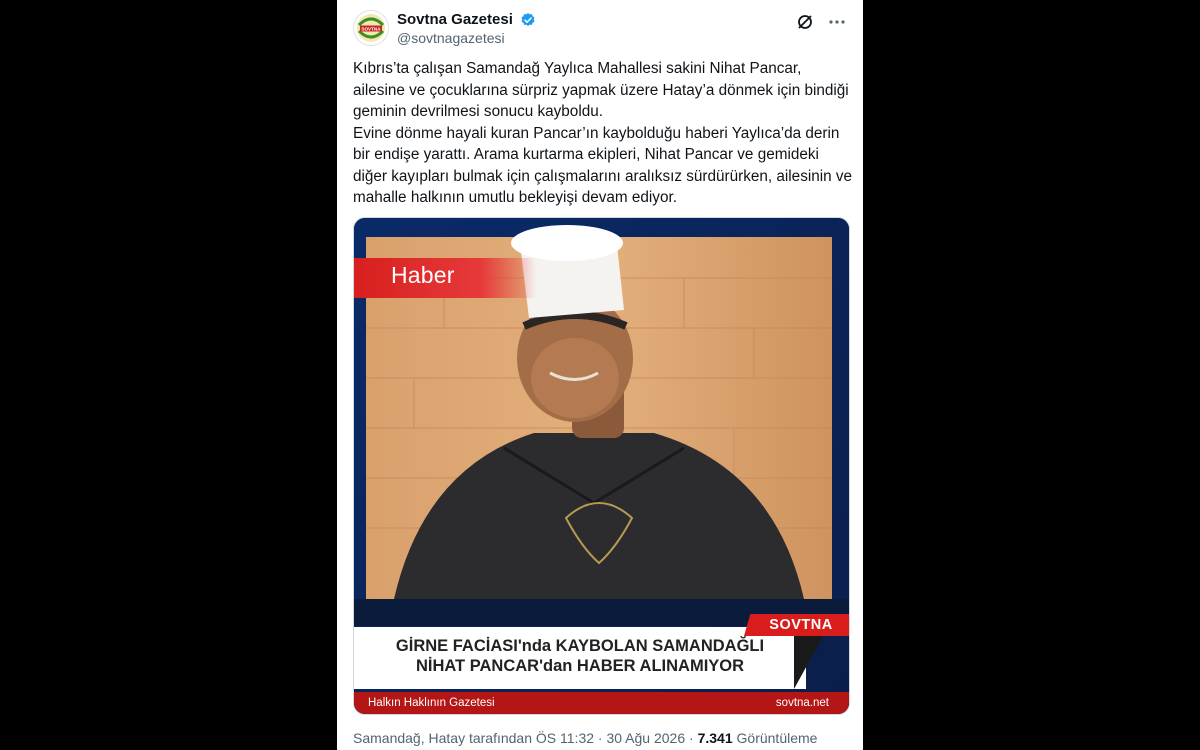  What do you see at coordinates (715, 738) in the screenshot?
I see `view-count: 7.341` at bounding box center [715, 738].